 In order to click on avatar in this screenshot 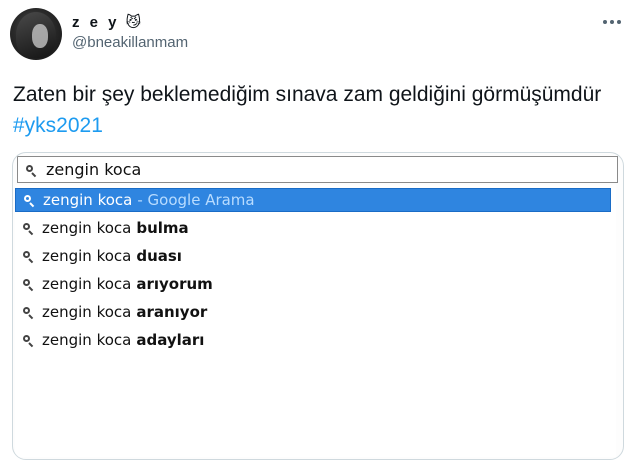, I will do `click(36, 34)`.